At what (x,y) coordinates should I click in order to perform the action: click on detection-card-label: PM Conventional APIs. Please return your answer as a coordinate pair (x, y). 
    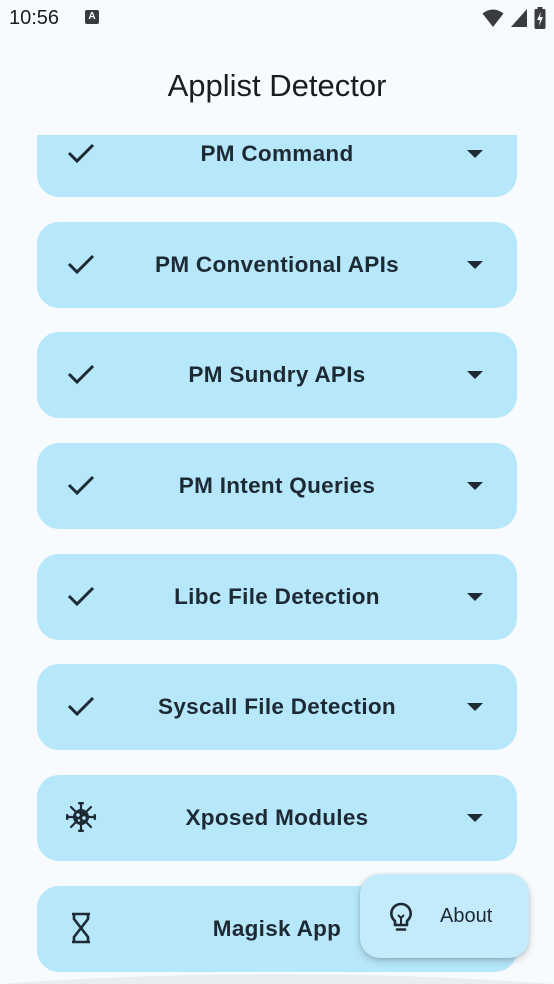
    Looking at the image, I should click on (277, 264).